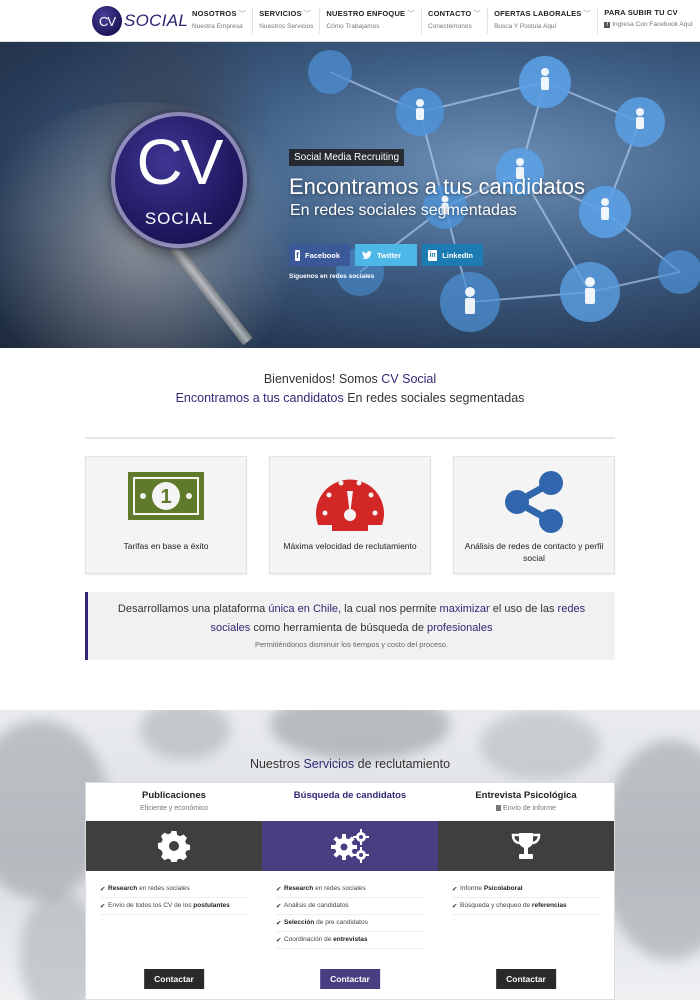 The image size is (700, 1000). Describe the element at coordinates (526, 795) in the screenshot. I see `service-name: Entrevista Psicológica` at that location.